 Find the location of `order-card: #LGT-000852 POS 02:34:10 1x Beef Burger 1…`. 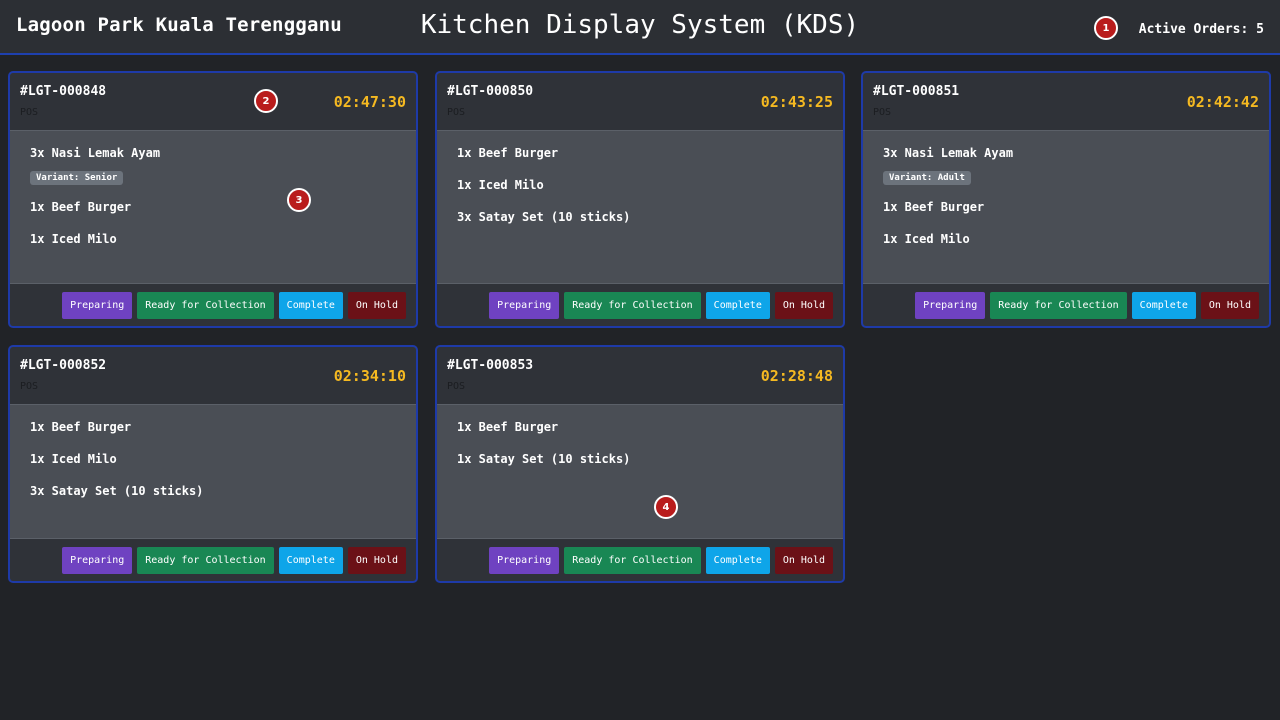

order-card: #LGT-000852 POS 02:34:10 1x Beef Burger 1… is located at coordinates (213, 464).